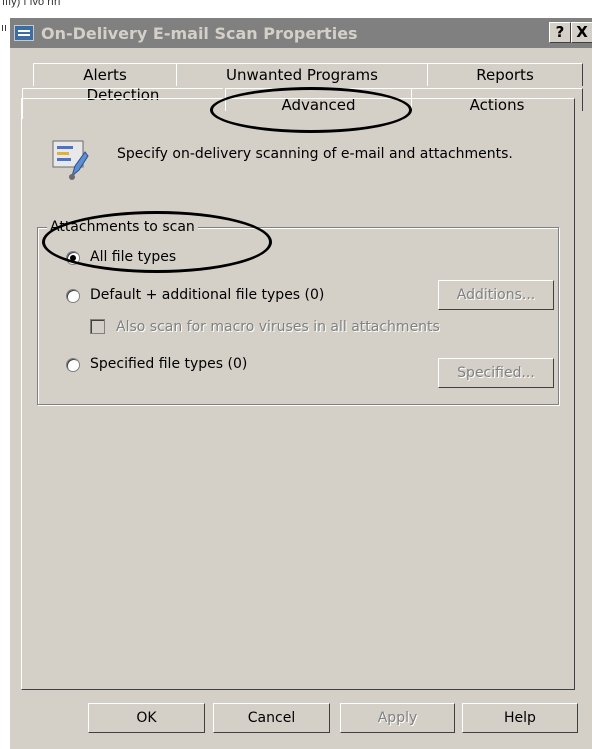 The height and width of the screenshot is (749, 592). Describe the element at coordinates (31, 4) in the screenshot. I see `background-text: ıııy) ı ıvo rırı` at that location.